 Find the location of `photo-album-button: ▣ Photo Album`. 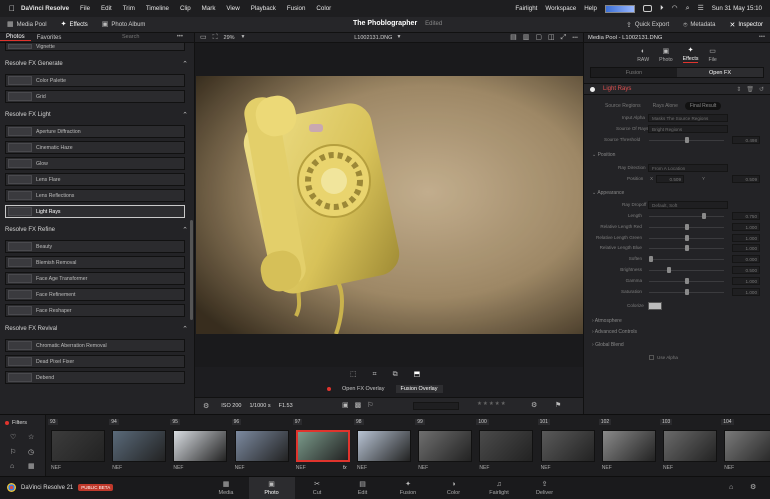

photo-album-button: ▣ Photo Album is located at coordinates (124, 25).